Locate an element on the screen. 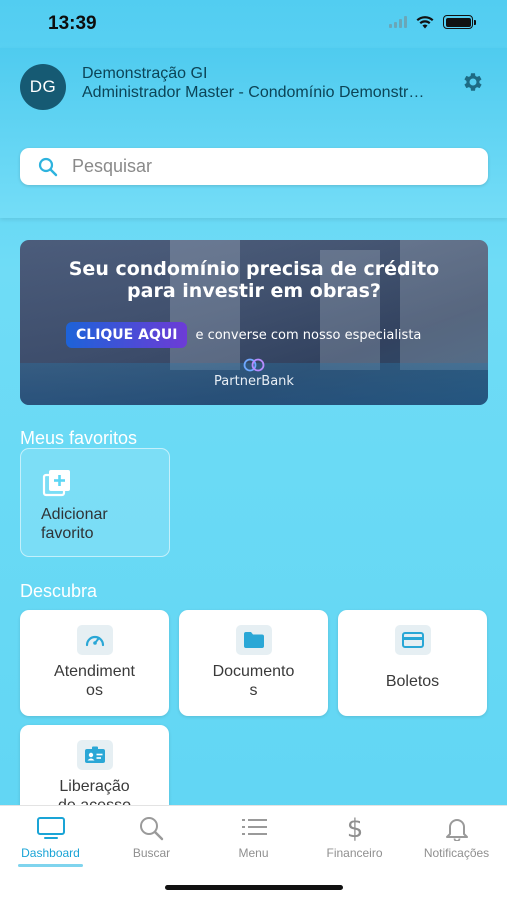 The width and height of the screenshot is (507, 900). tab-label: Buscar is located at coordinates (151, 853).